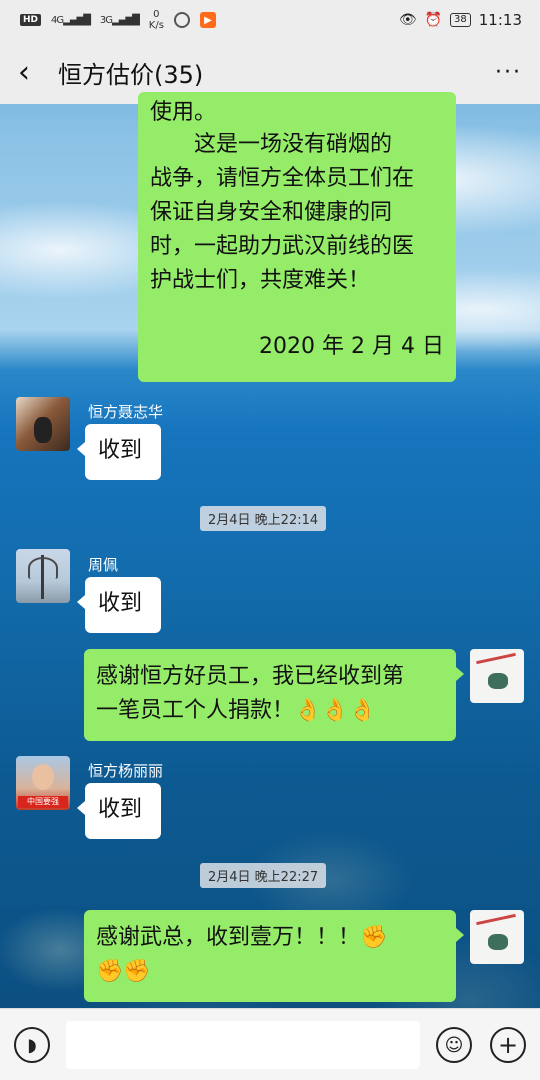 The height and width of the screenshot is (1080, 540). I want to click on sender-name: 恒方杨丽丽, so click(126, 771).